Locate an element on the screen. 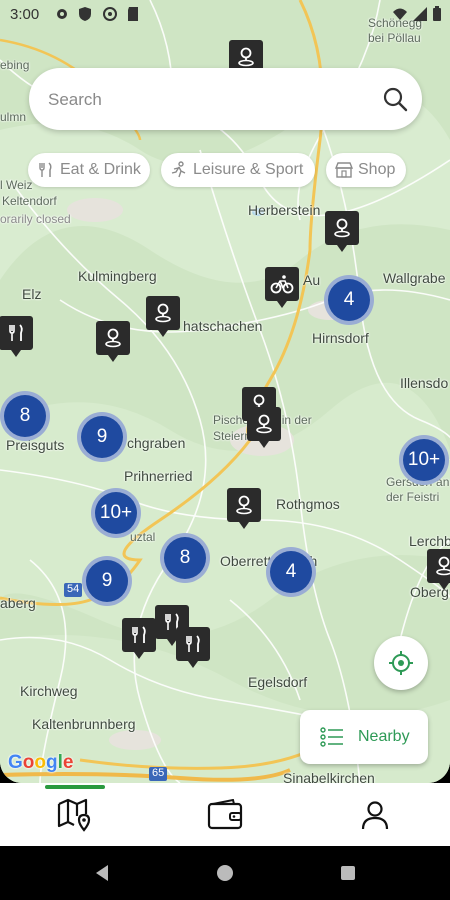  map-label: Egelsdorf is located at coordinates (278, 682).